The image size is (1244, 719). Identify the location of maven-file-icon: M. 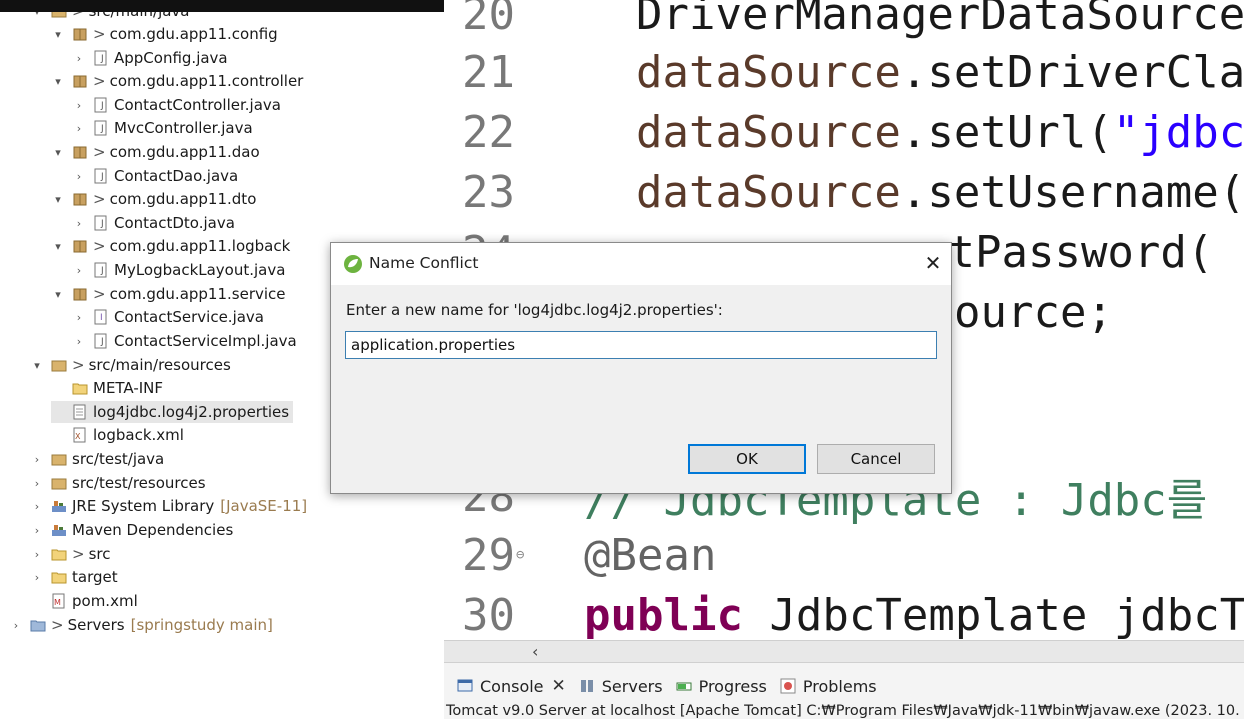
(59, 601).